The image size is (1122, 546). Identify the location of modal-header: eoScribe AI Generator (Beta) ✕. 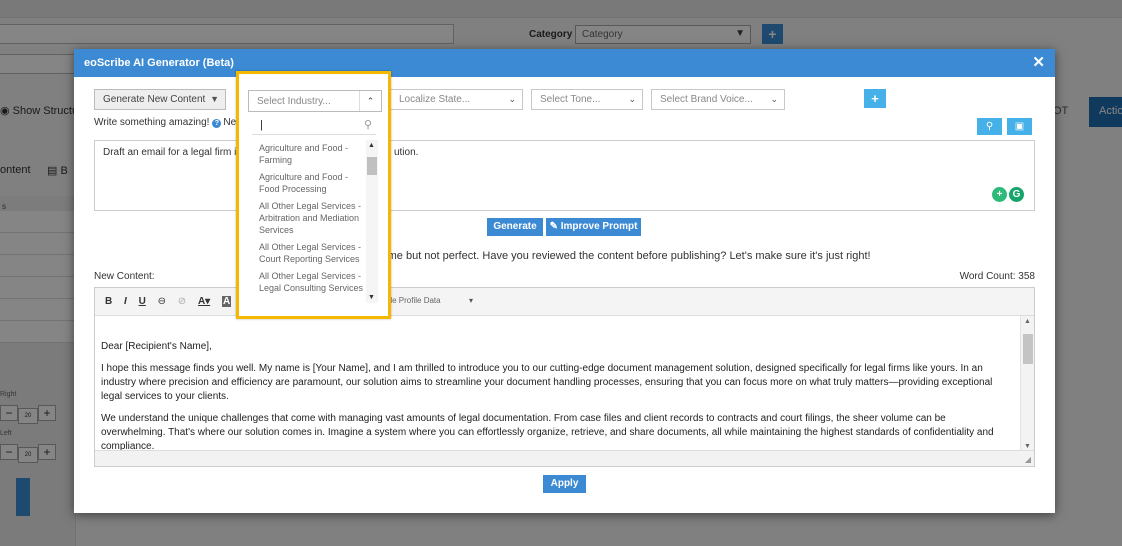
(564, 63).